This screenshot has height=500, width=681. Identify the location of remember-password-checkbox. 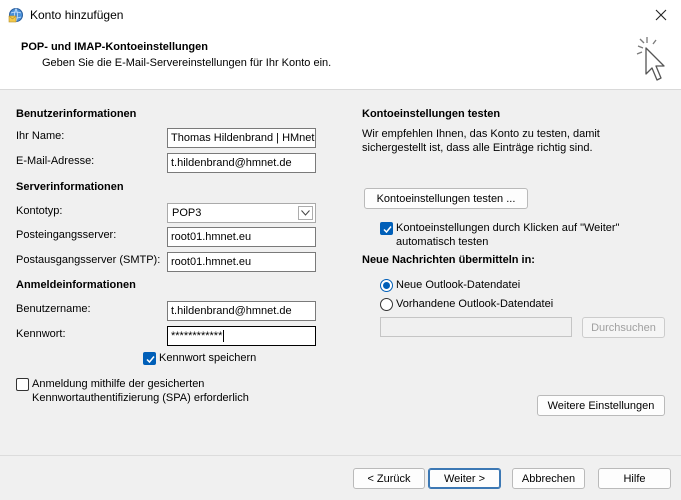
(149, 358).